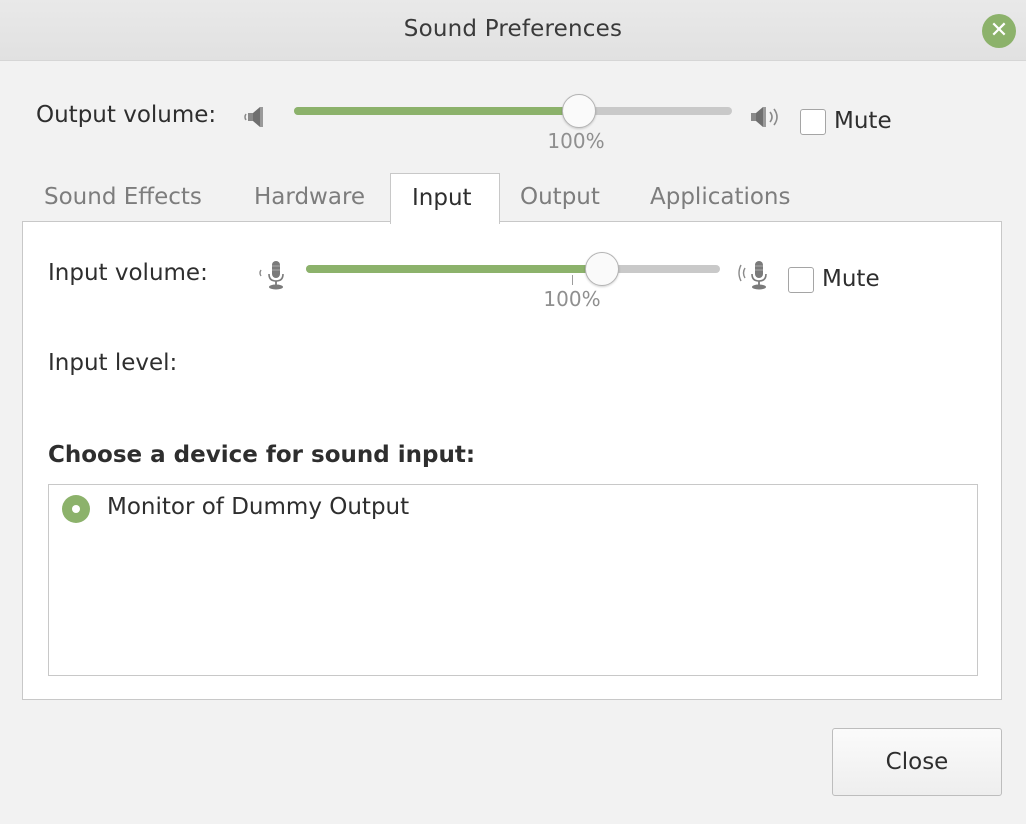 This screenshot has height=824, width=1026. Describe the element at coordinates (851, 279) in the screenshot. I see `input-mute-label: Mute` at that location.